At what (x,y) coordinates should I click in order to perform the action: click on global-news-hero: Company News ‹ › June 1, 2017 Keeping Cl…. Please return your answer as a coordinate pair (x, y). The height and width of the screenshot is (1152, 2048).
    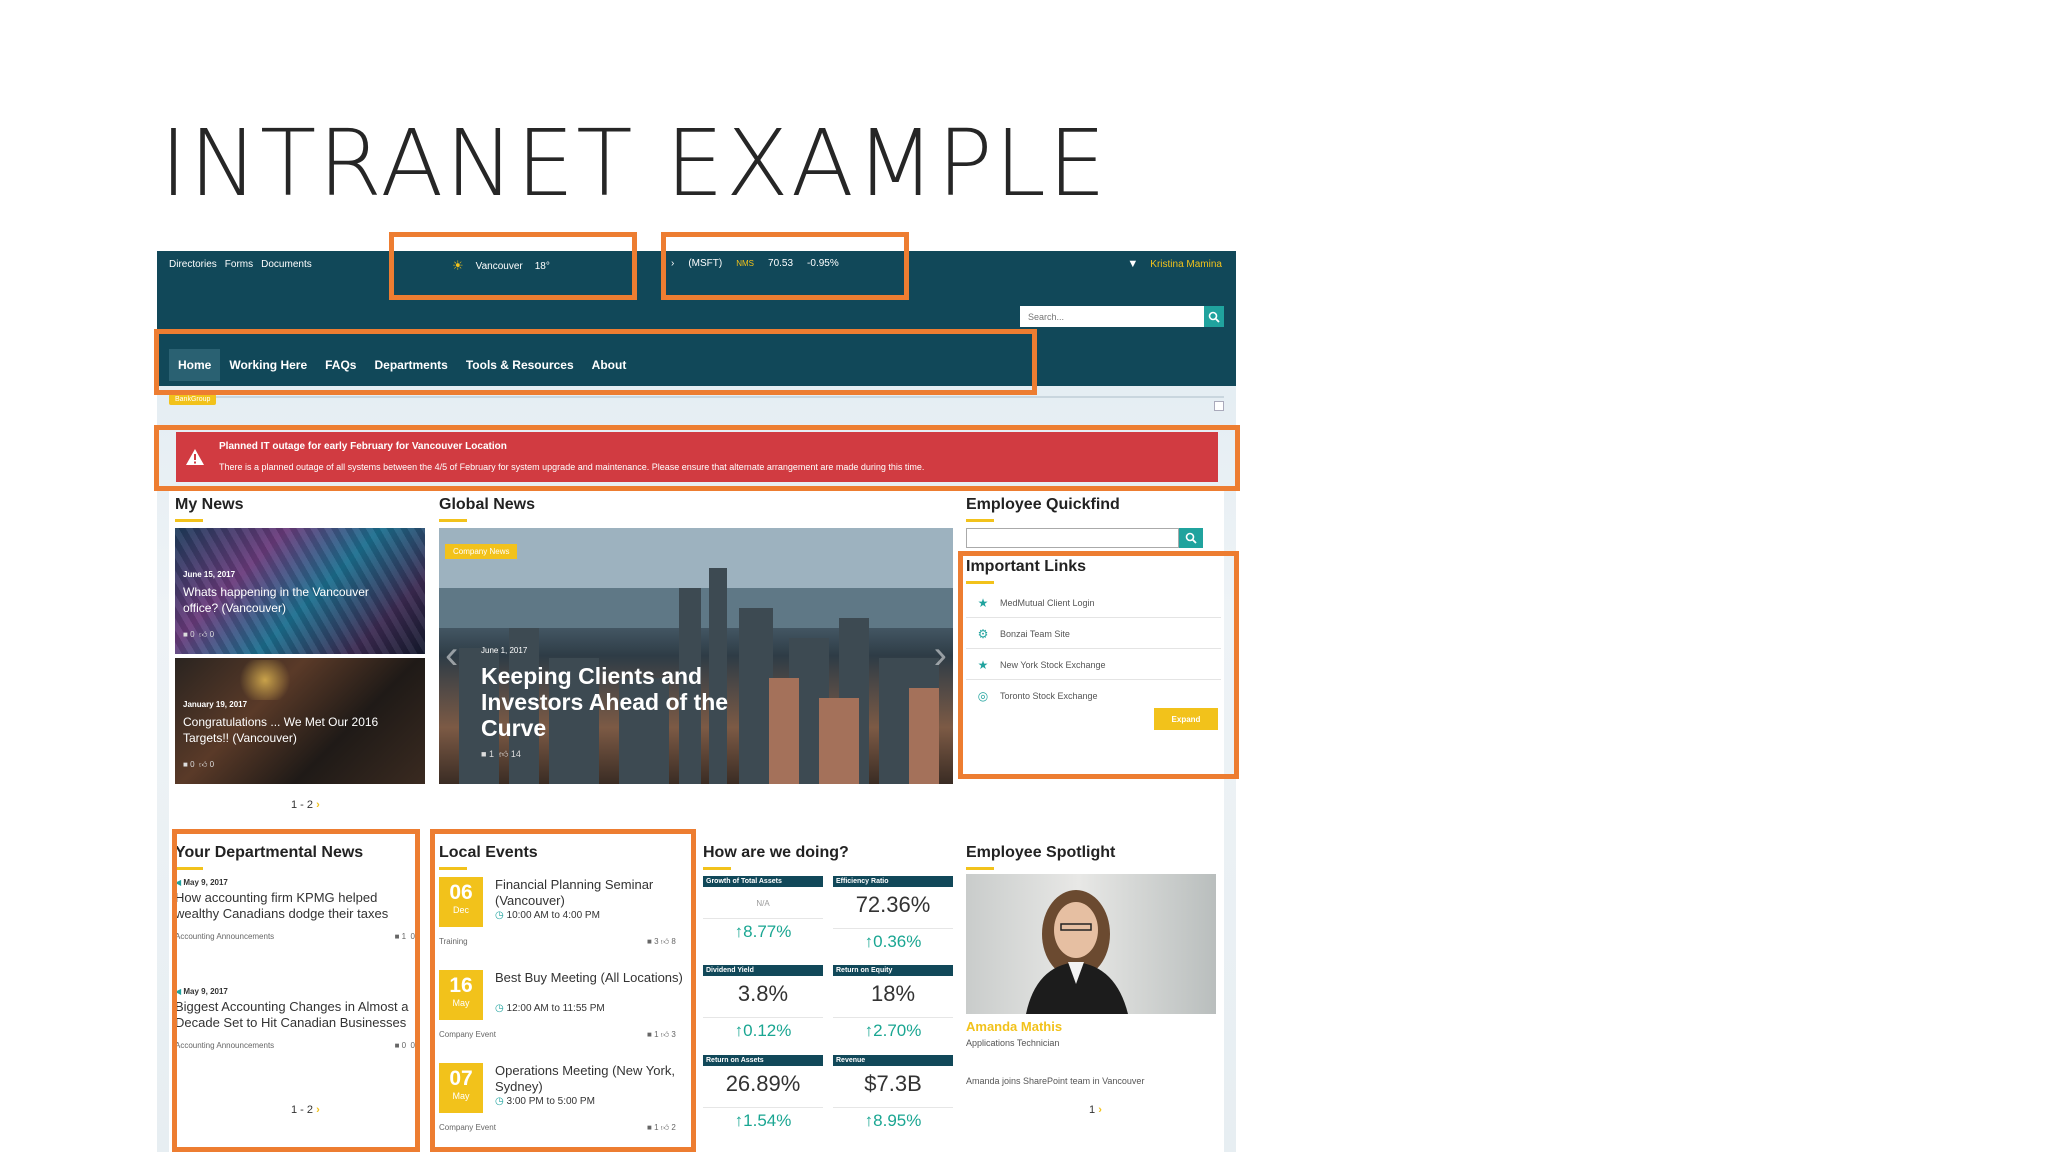
    Looking at the image, I should click on (696, 656).